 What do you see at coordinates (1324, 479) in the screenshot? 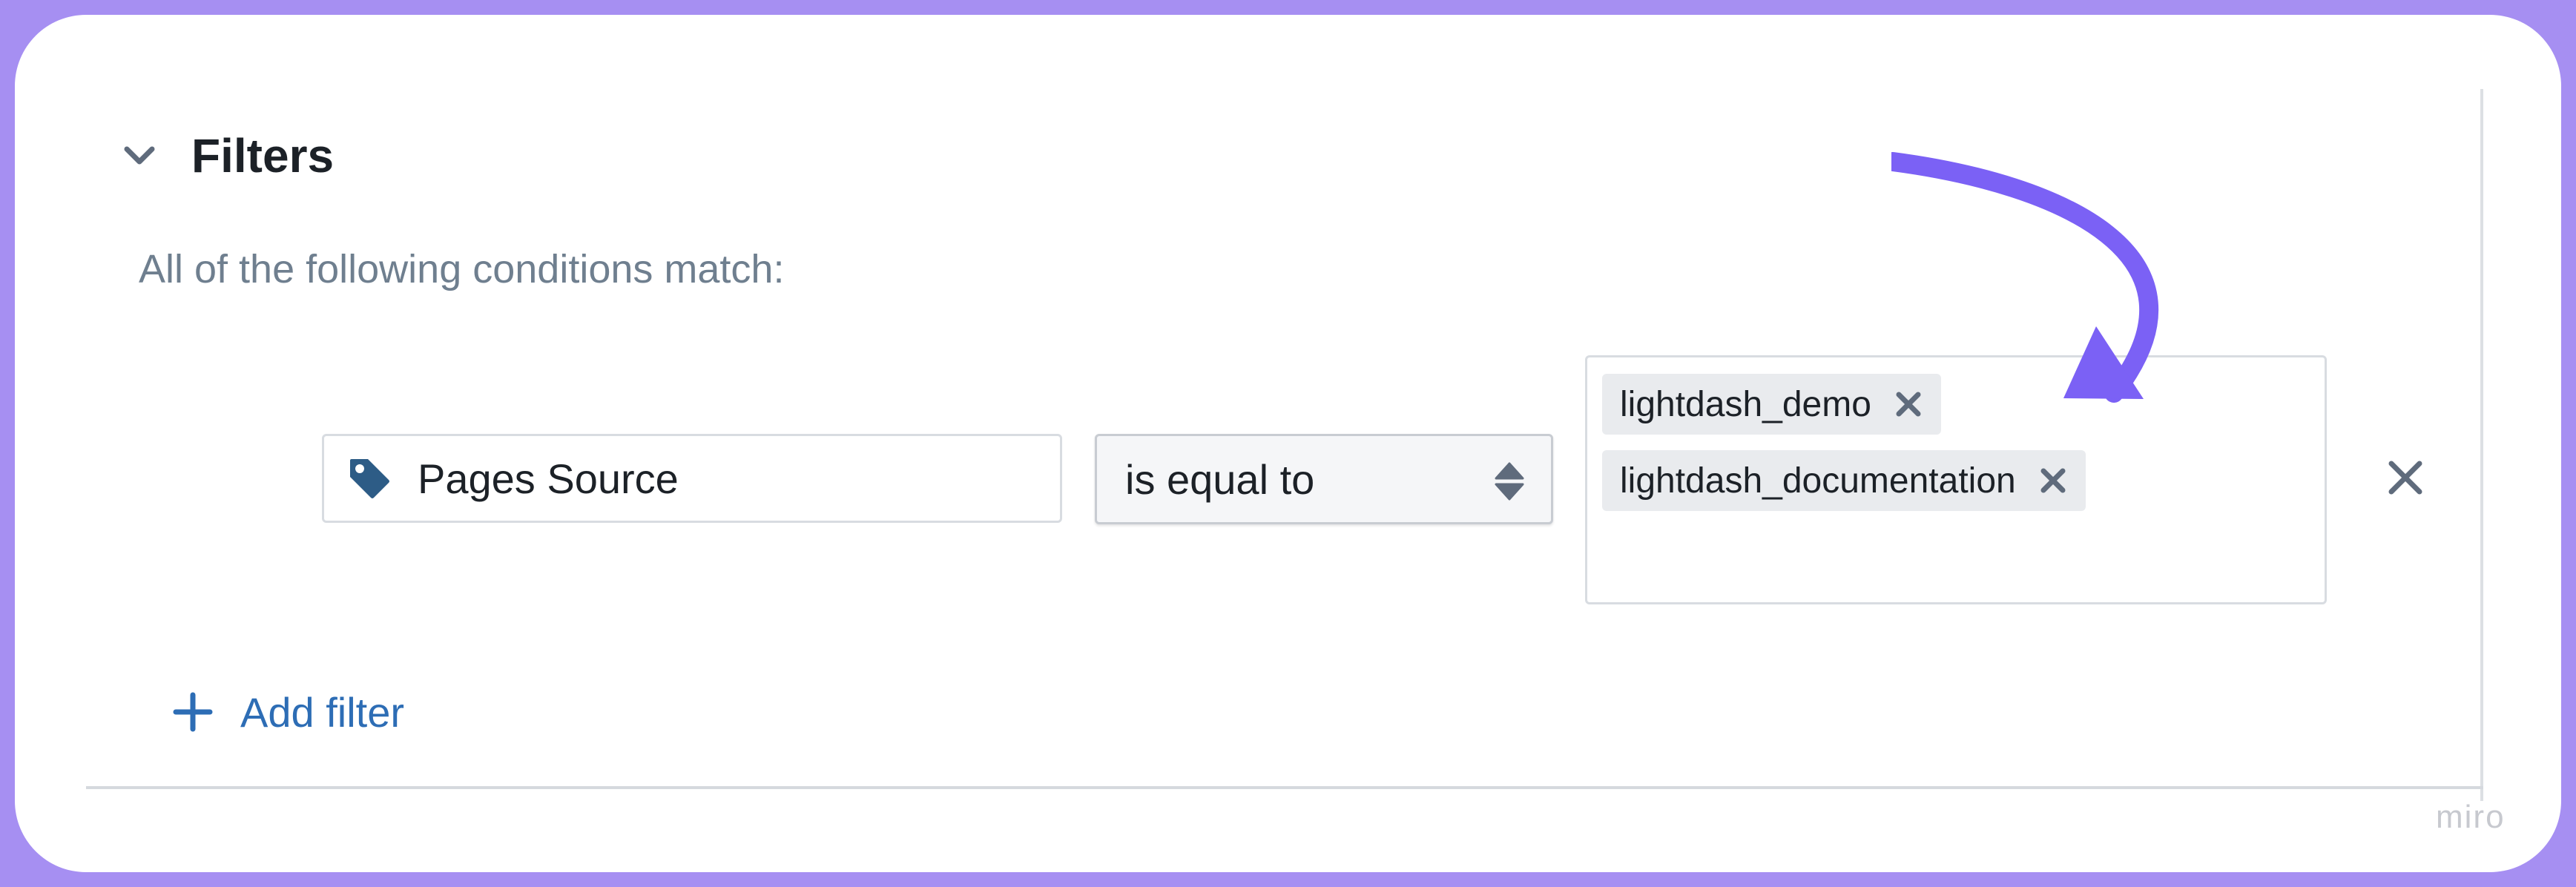
I see `filter-operator-select: is equal to` at bounding box center [1324, 479].